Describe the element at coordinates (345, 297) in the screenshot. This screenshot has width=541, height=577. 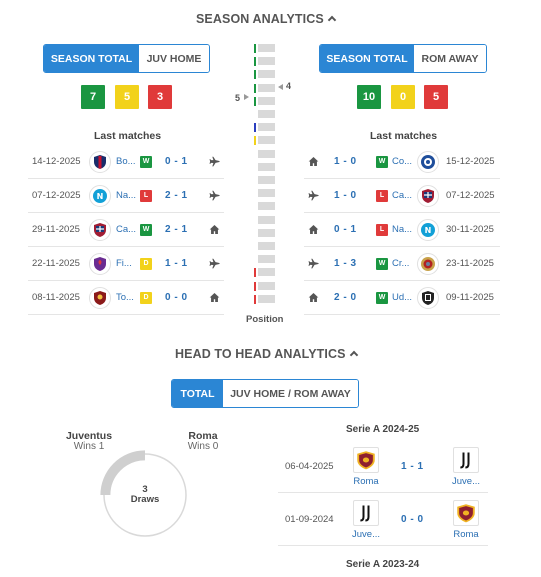
I see `match-score: 2 - 0` at that location.